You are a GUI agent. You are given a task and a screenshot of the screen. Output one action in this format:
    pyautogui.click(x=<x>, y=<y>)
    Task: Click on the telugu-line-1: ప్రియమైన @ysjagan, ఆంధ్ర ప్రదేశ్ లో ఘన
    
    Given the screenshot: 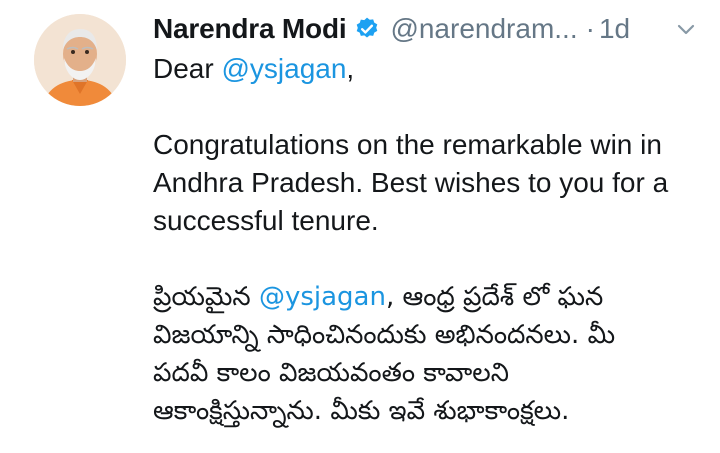 What is the action you would take?
    pyautogui.click(x=433, y=297)
    